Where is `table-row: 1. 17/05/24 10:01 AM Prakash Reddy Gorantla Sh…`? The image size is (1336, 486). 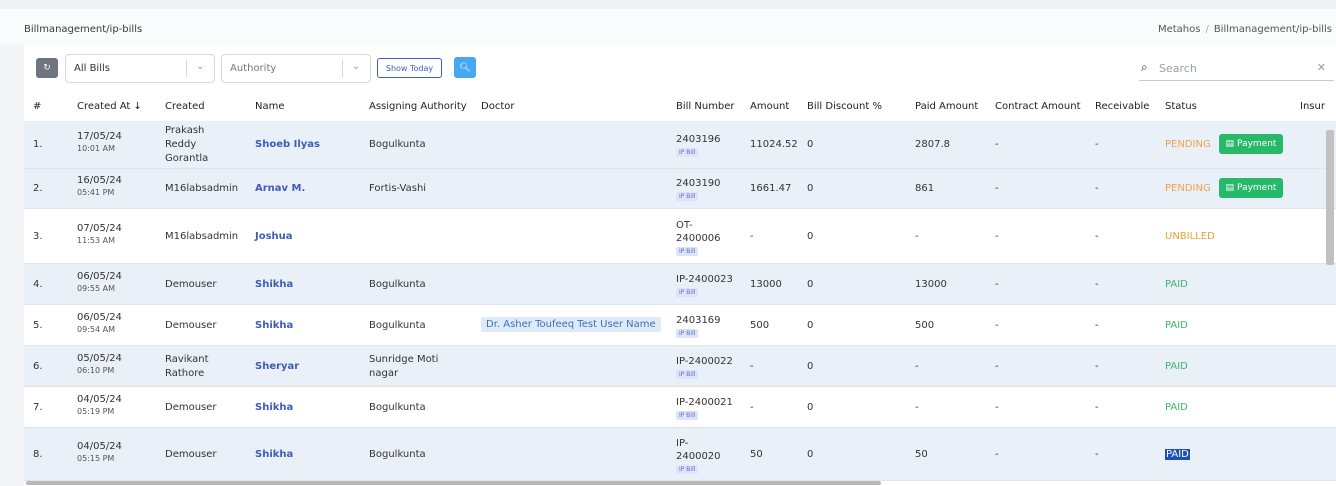 table-row: 1. 17/05/24 10:01 AM Prakash Reddy Gorantla Sh… is located at coordinates (680, 145).